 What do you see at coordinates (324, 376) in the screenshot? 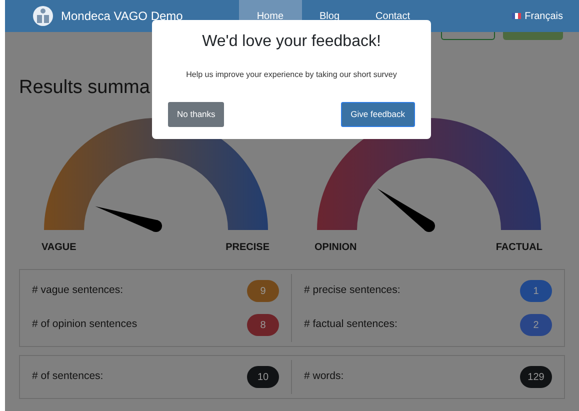
I see `stat-label: # words:` at bounding box center [324, 376].